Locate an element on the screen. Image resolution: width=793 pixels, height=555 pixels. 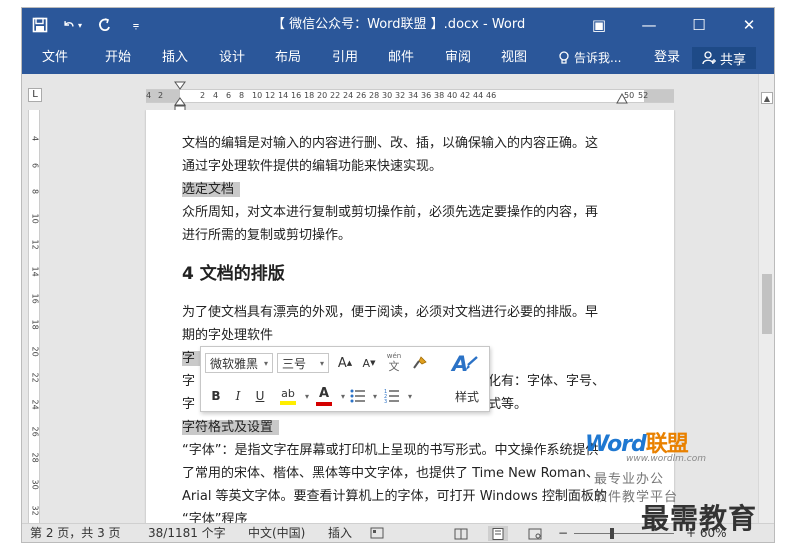
numbering-button: 1 2 3 is located at coordinates (392, 396).